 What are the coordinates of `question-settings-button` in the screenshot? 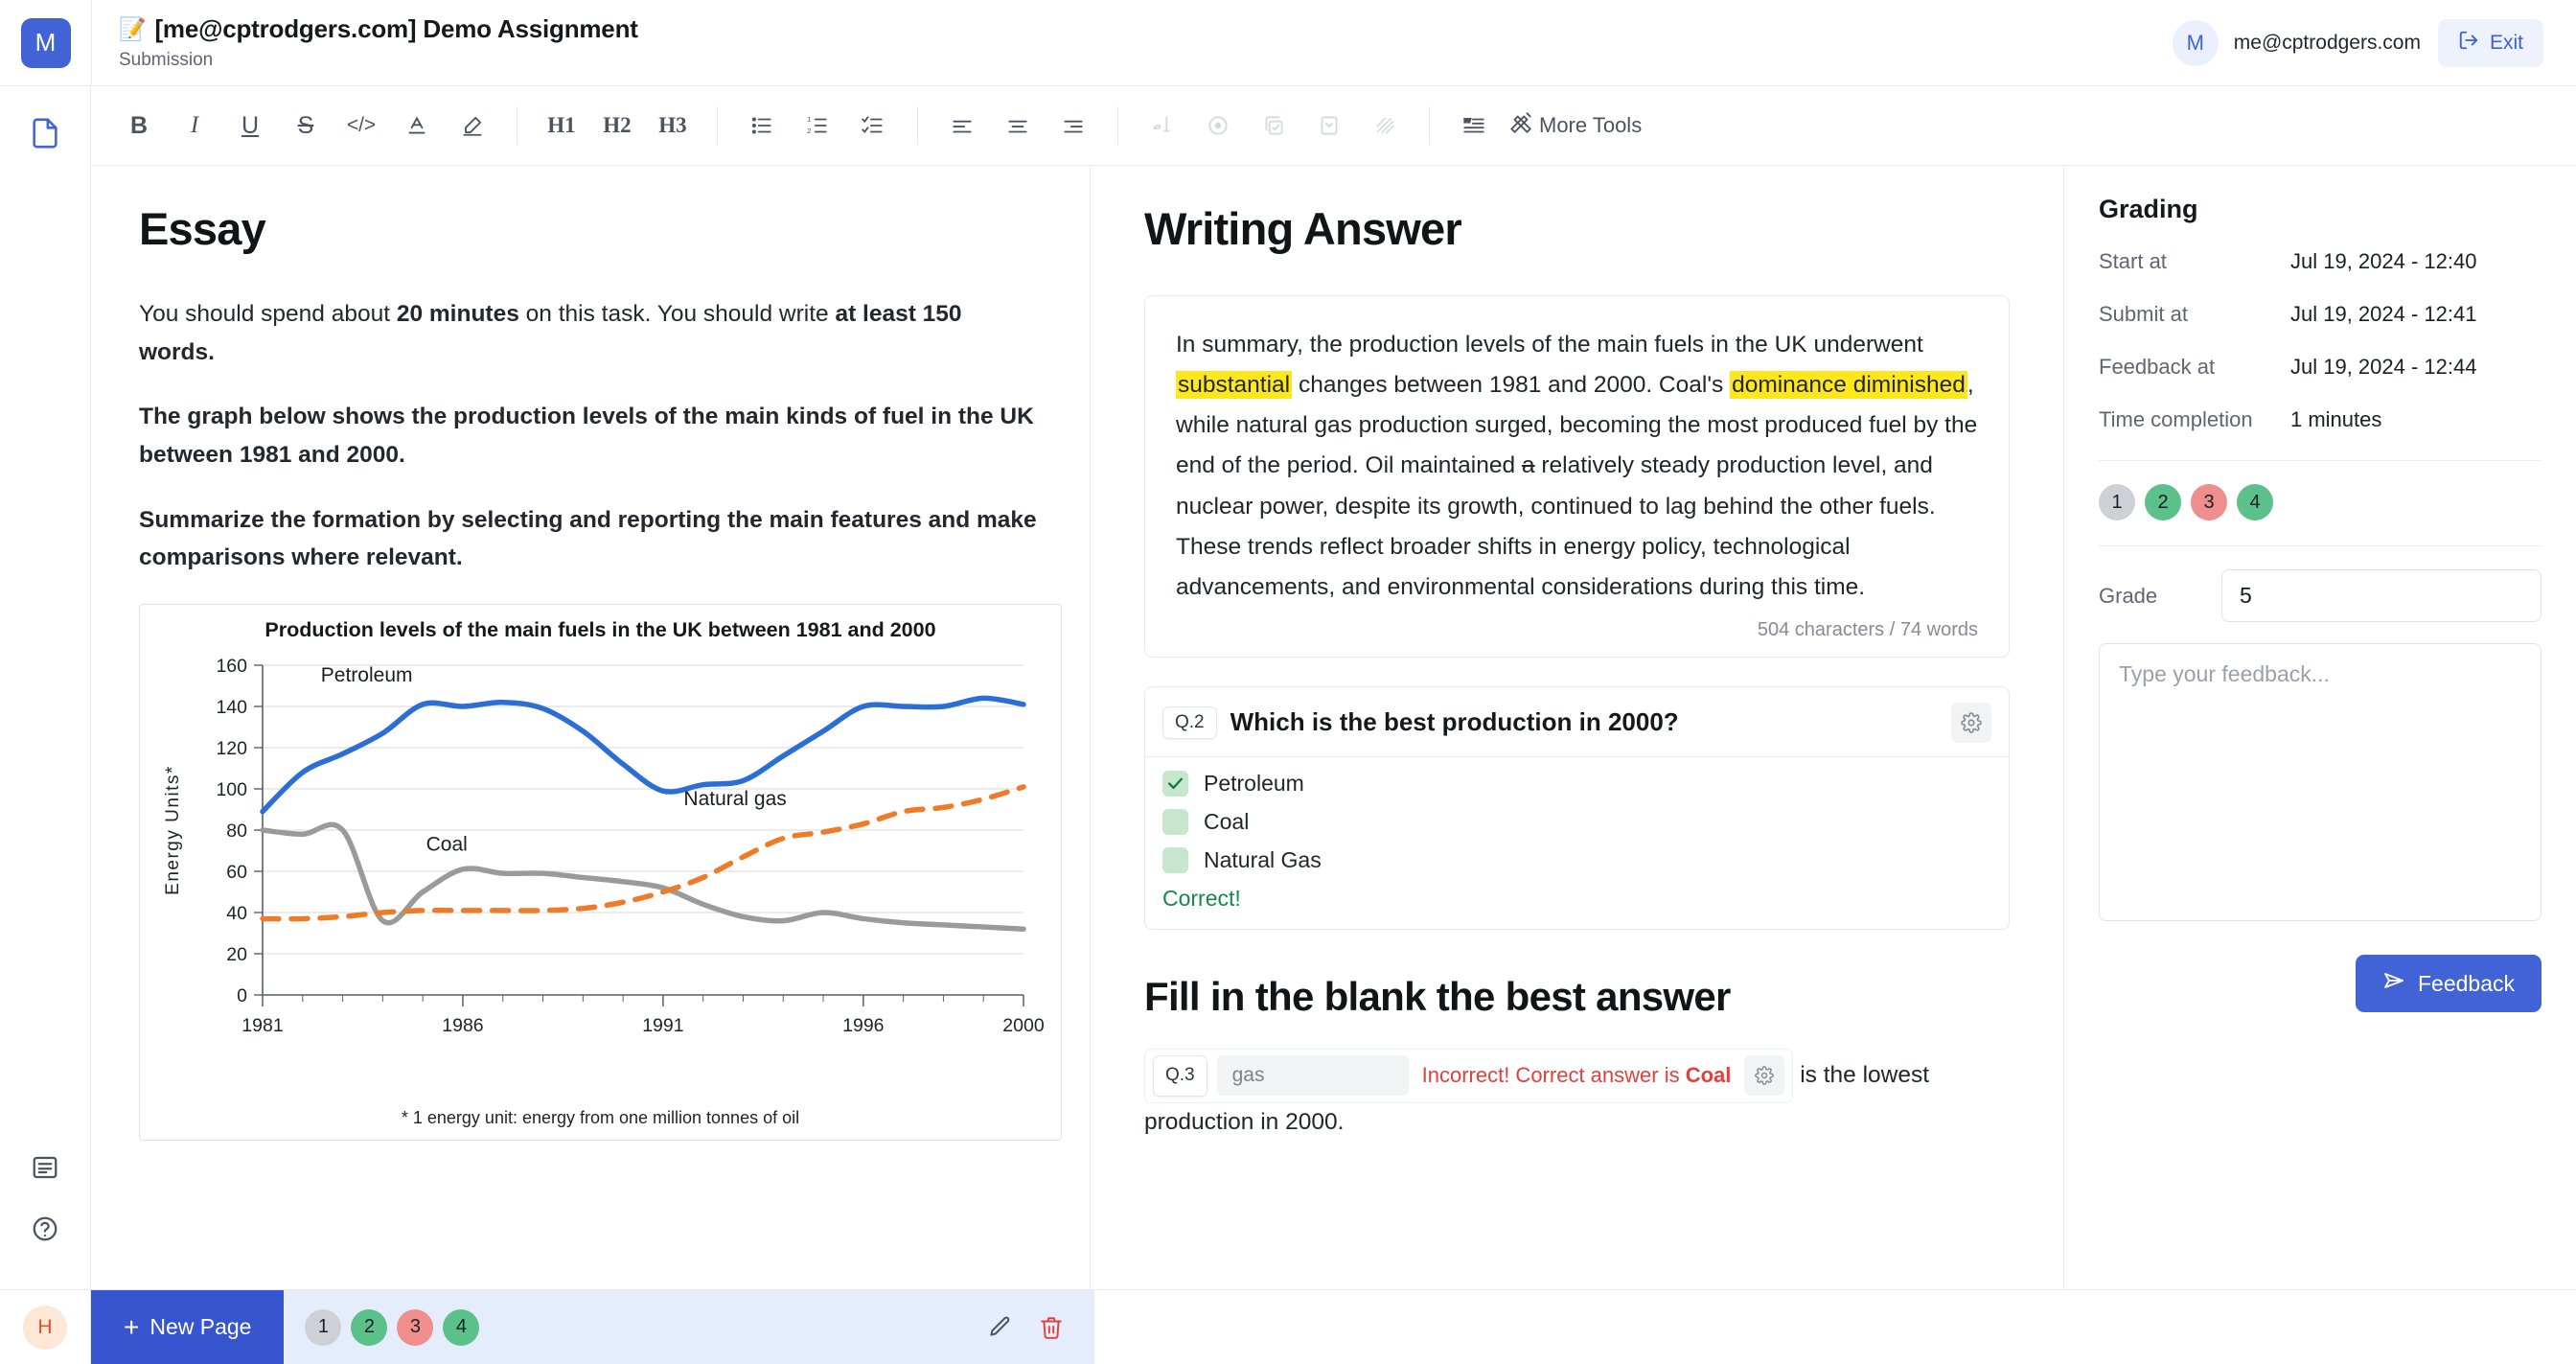 It's located at (1971, 722).